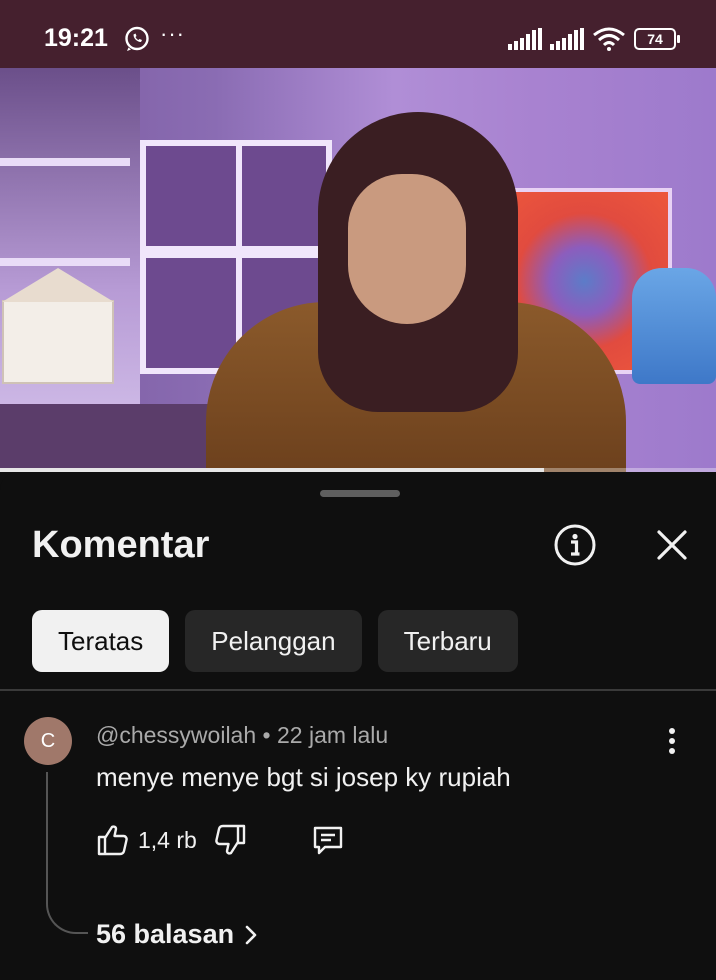 This screenshot has height=980, width=716. Describe the element at coordinates (303, 777) in the screenshot. I see `comment-text: menye menye bgt si josep ky rupiah` at that location.